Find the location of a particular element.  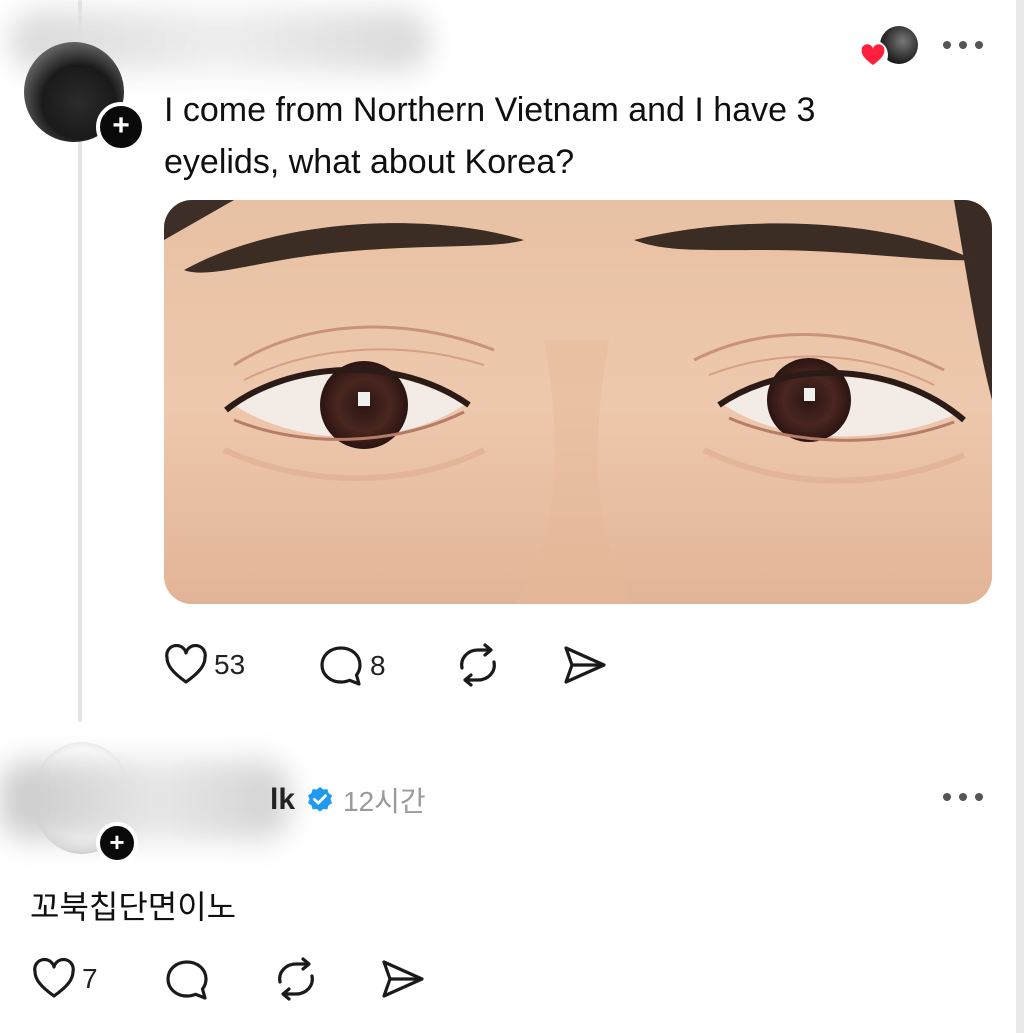

reply-name-row: lk 12시간 is located at coordinates (348, 800).